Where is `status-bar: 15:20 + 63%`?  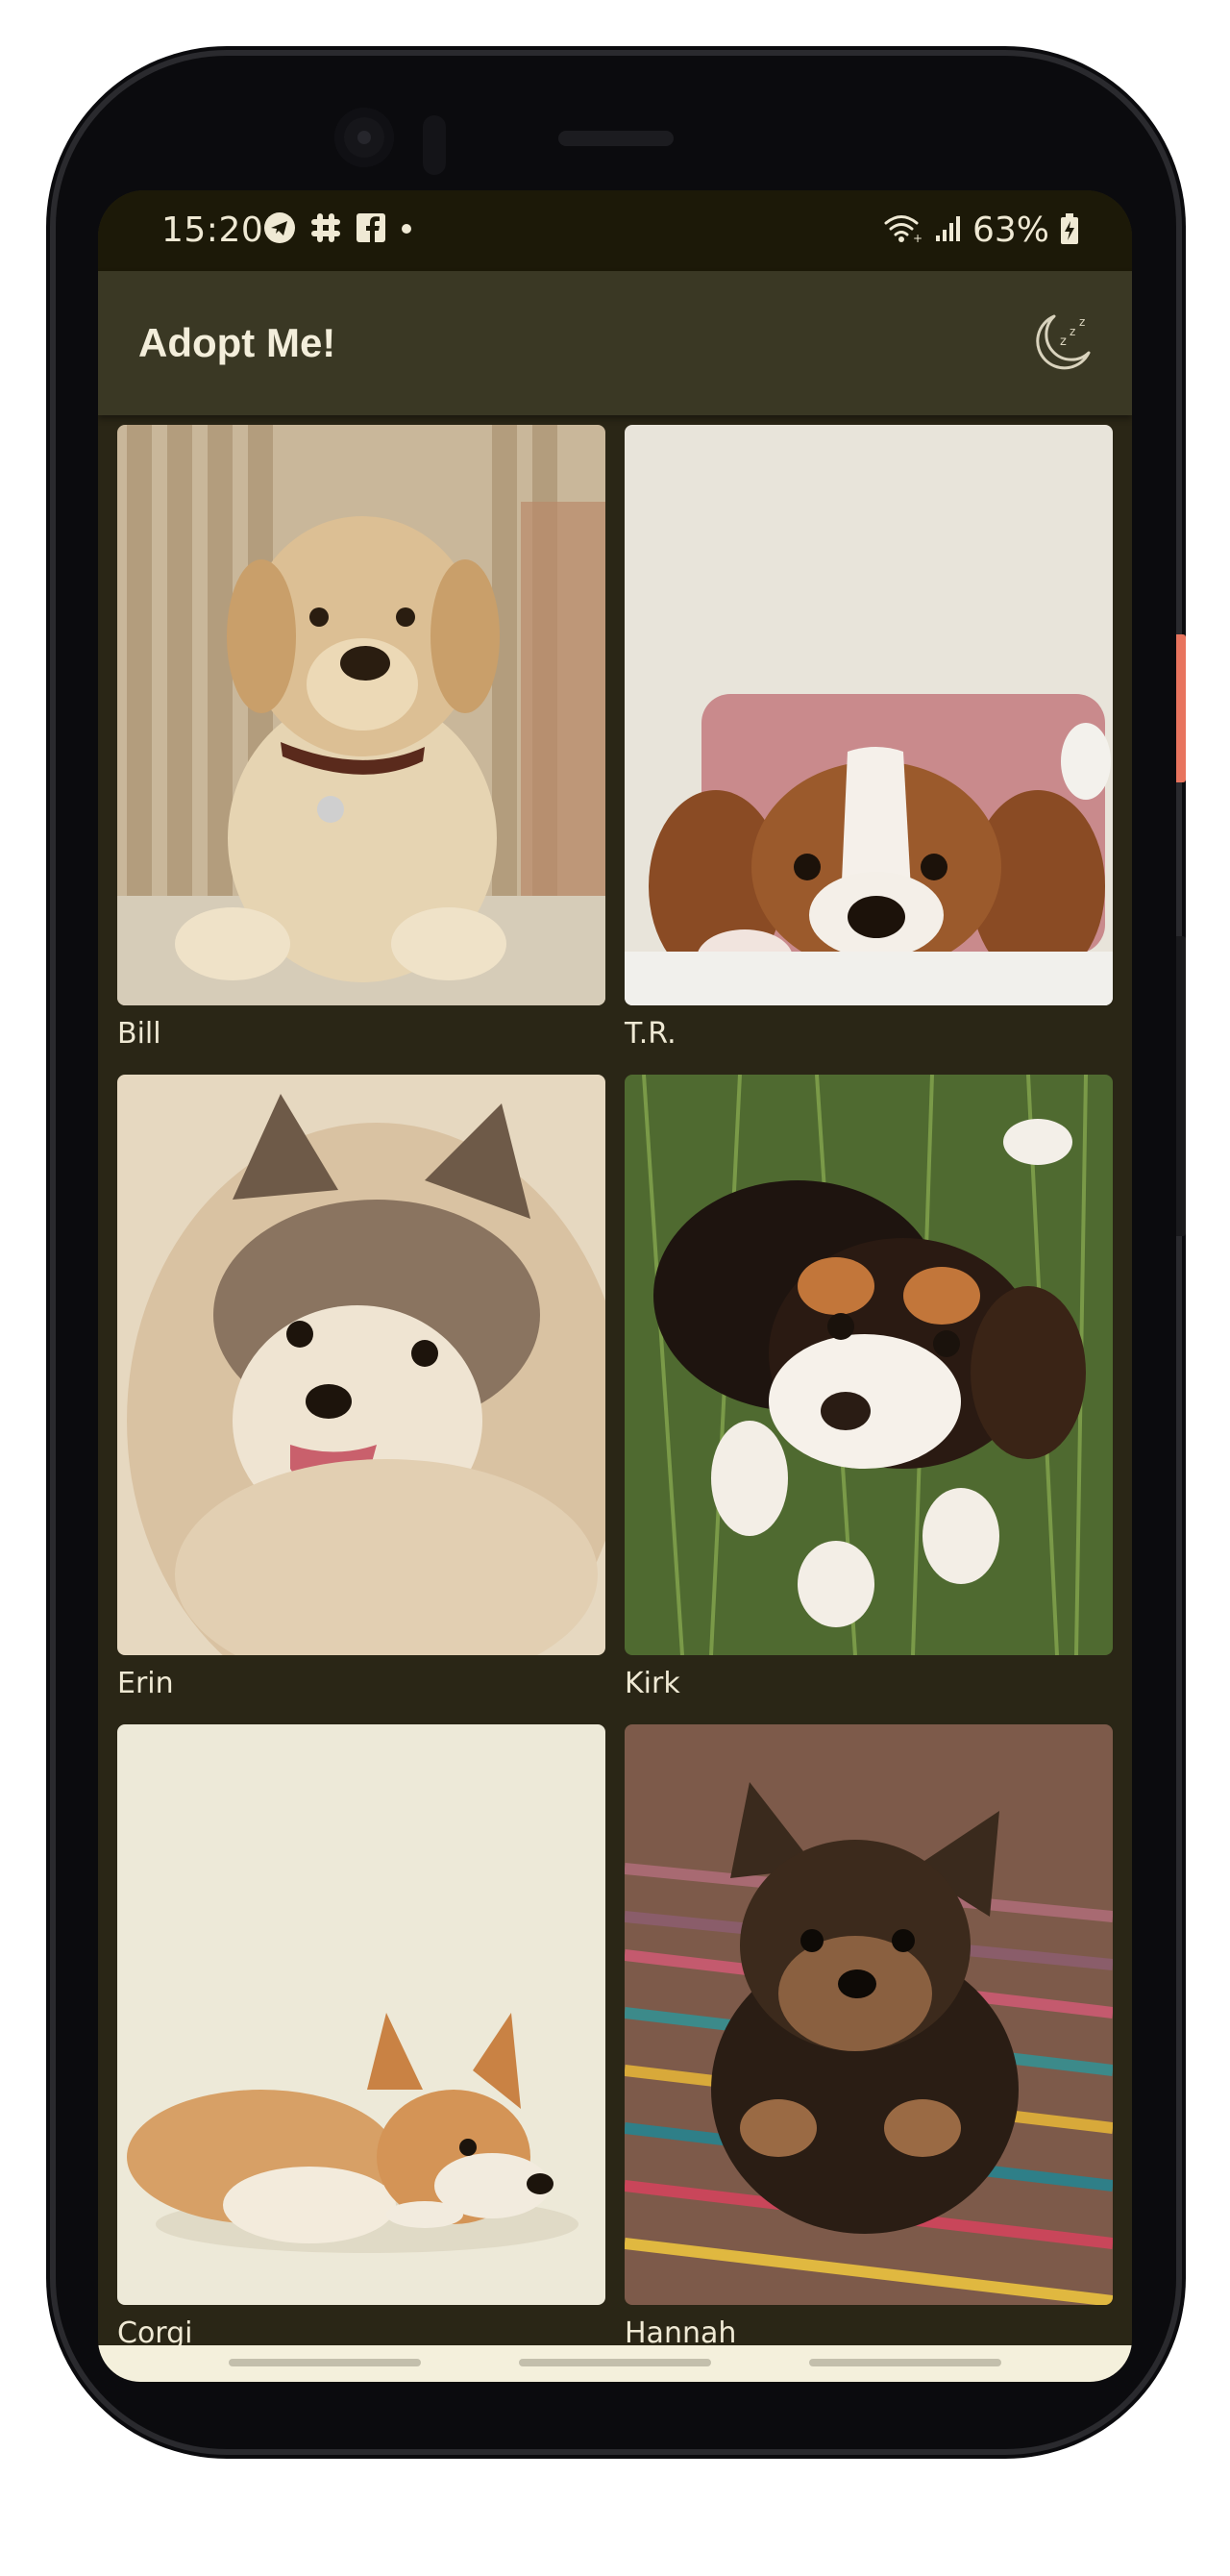 status-bar: 15:20 + 63% is located at coordinates (615, 230).